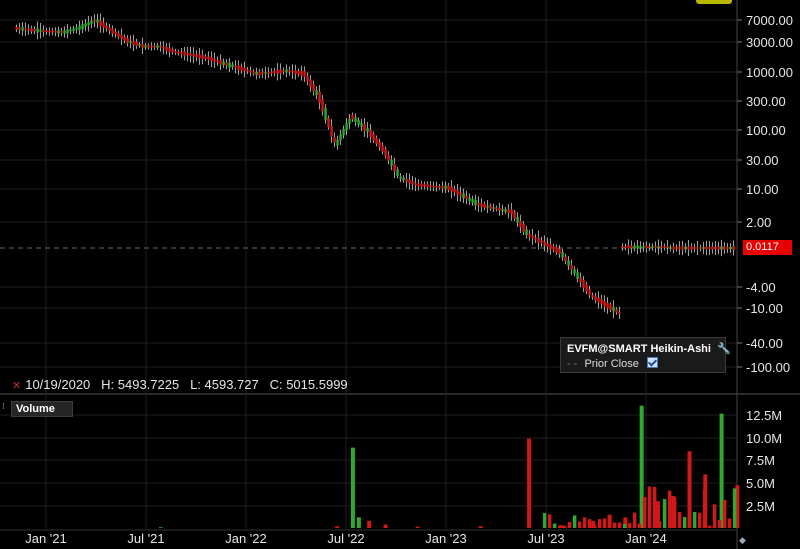 This screenshot has height=549, width=800. What do you see at coordinates (769, 20) in the screenshot?
I see `y-tick-label: 7000.00` at bounding box center [769, 20].